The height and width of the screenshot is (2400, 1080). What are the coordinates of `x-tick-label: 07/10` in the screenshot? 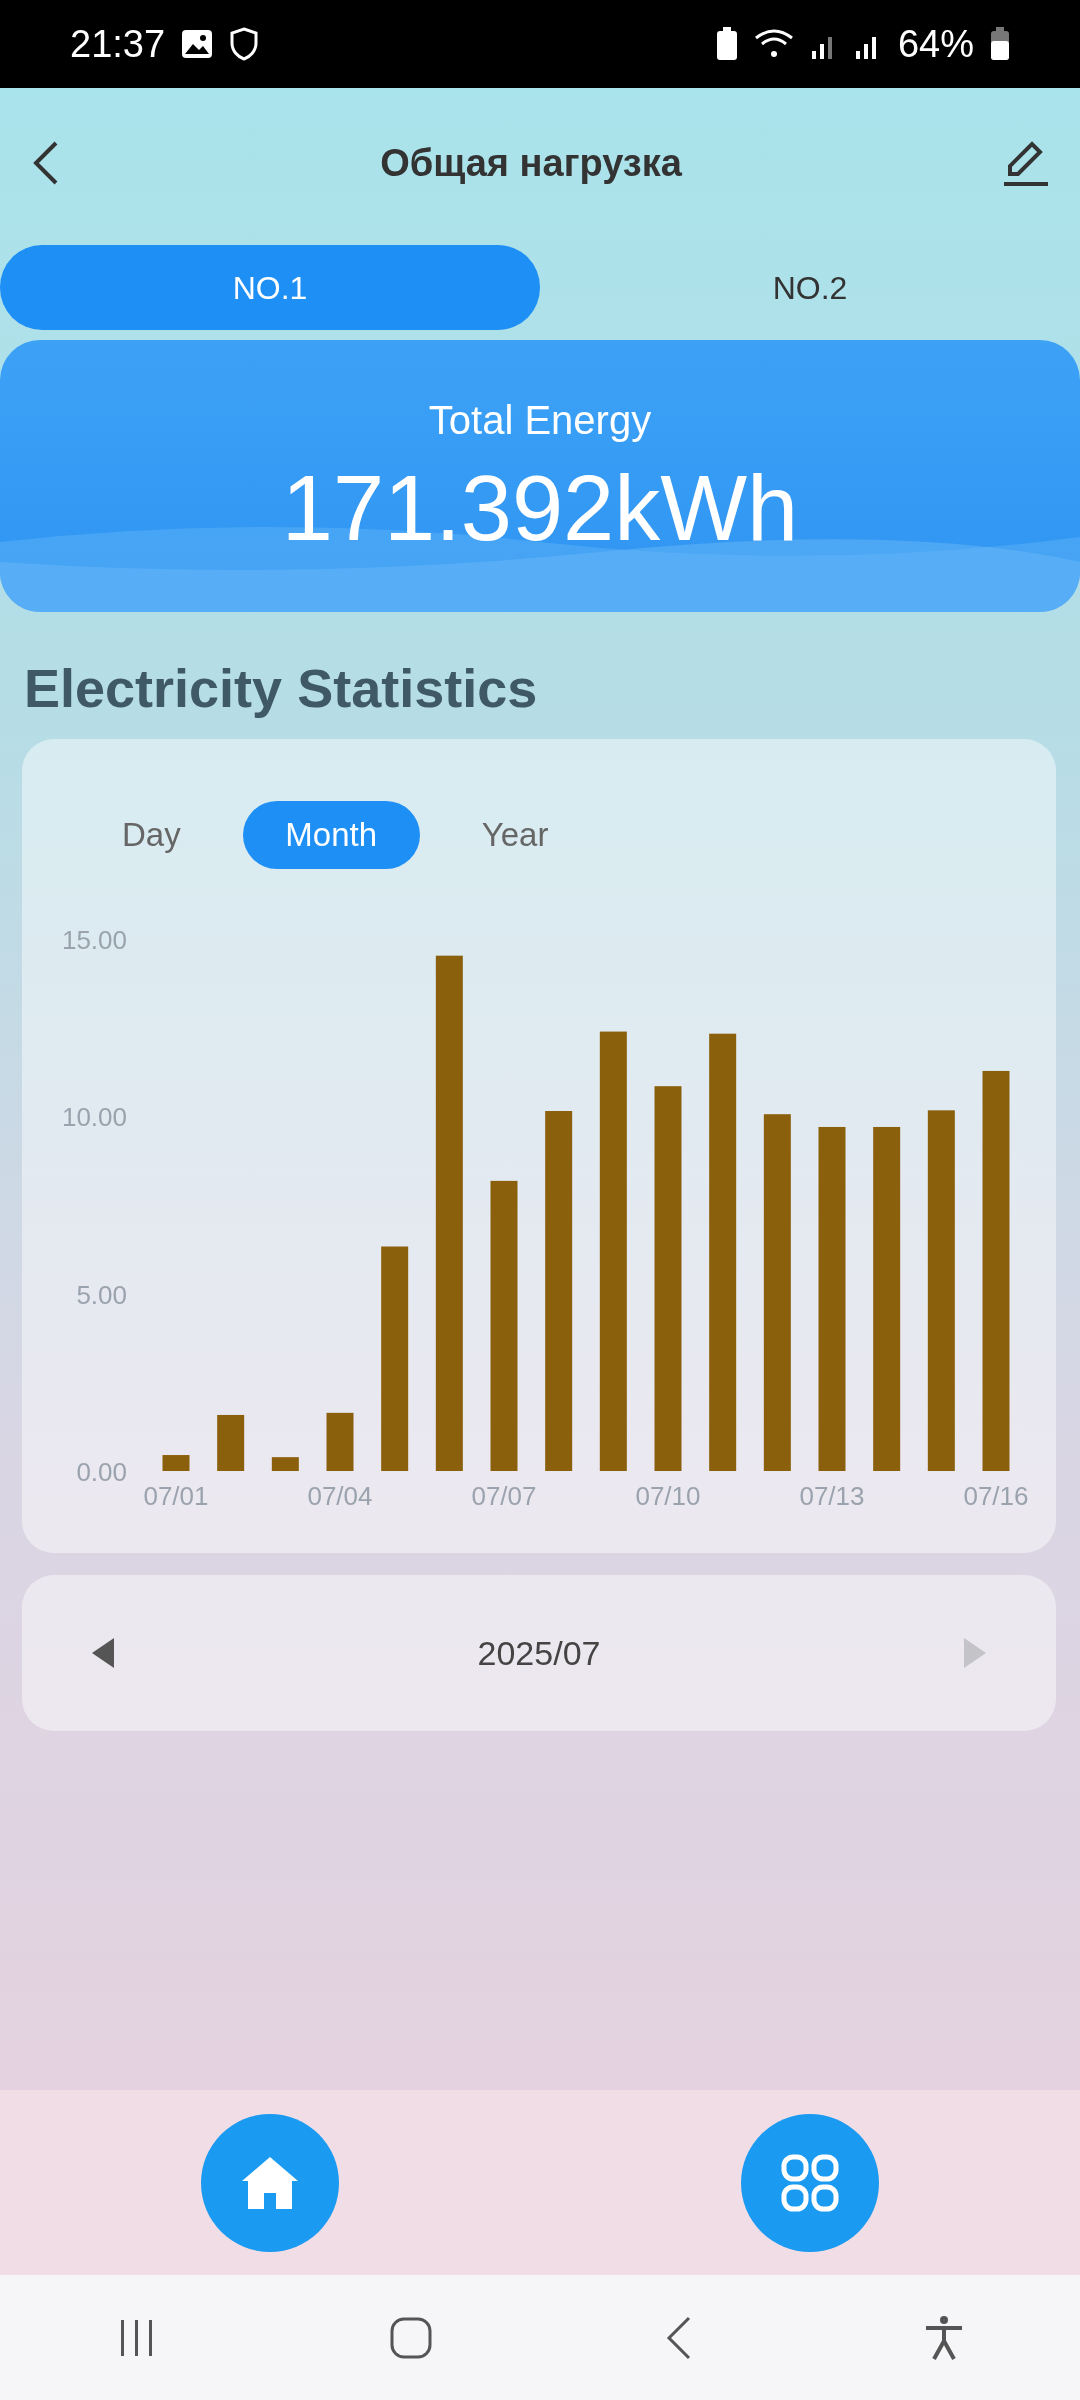 It's located at (668, 1496).